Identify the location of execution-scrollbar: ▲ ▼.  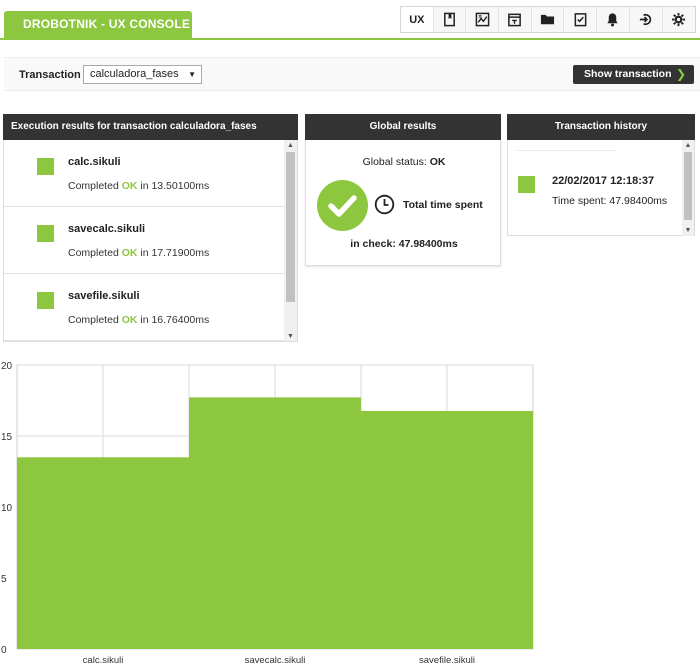
(290, 240).